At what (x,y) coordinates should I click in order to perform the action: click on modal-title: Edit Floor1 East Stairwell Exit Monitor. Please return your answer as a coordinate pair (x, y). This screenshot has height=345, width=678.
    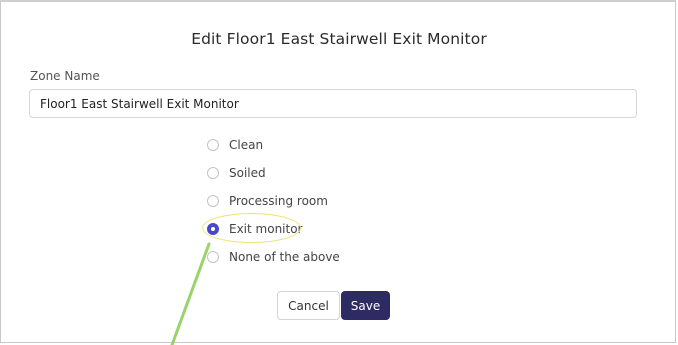
    Looking at the image, I should click on (339, 39).